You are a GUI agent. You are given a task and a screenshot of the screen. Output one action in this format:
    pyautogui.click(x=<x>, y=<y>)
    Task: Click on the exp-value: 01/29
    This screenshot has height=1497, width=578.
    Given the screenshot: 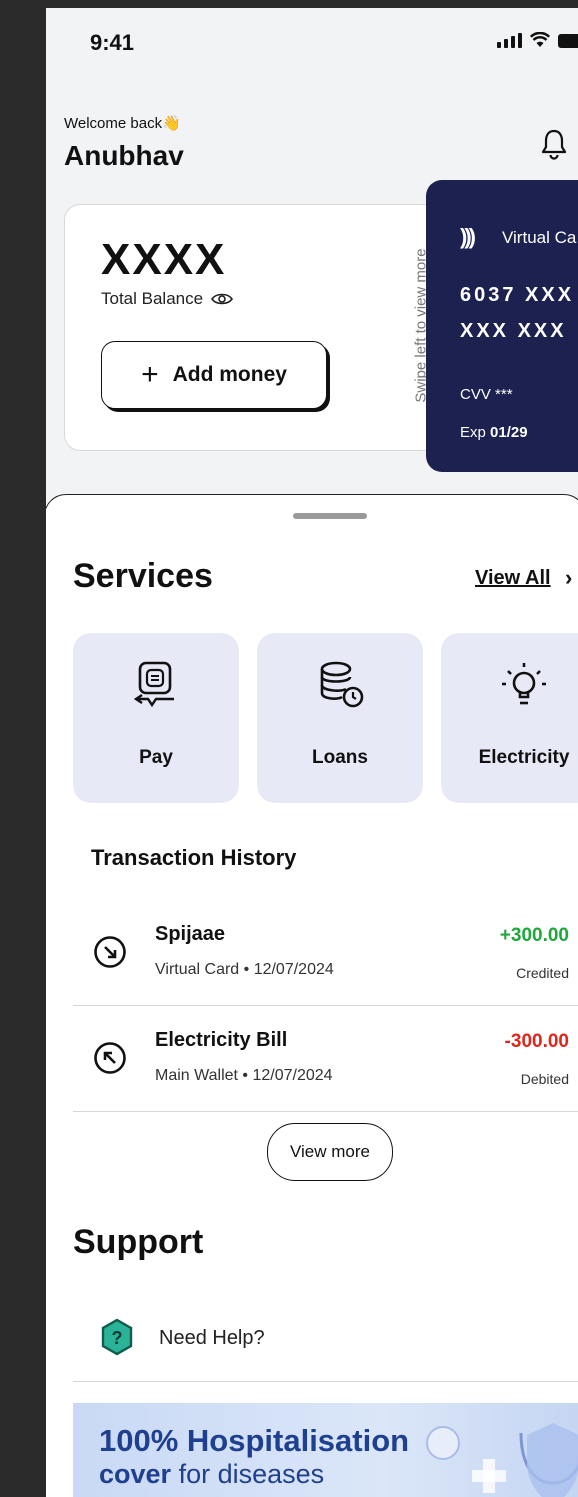 What is the action you would take?
    pyautogui.click(x=509, y=432)
    